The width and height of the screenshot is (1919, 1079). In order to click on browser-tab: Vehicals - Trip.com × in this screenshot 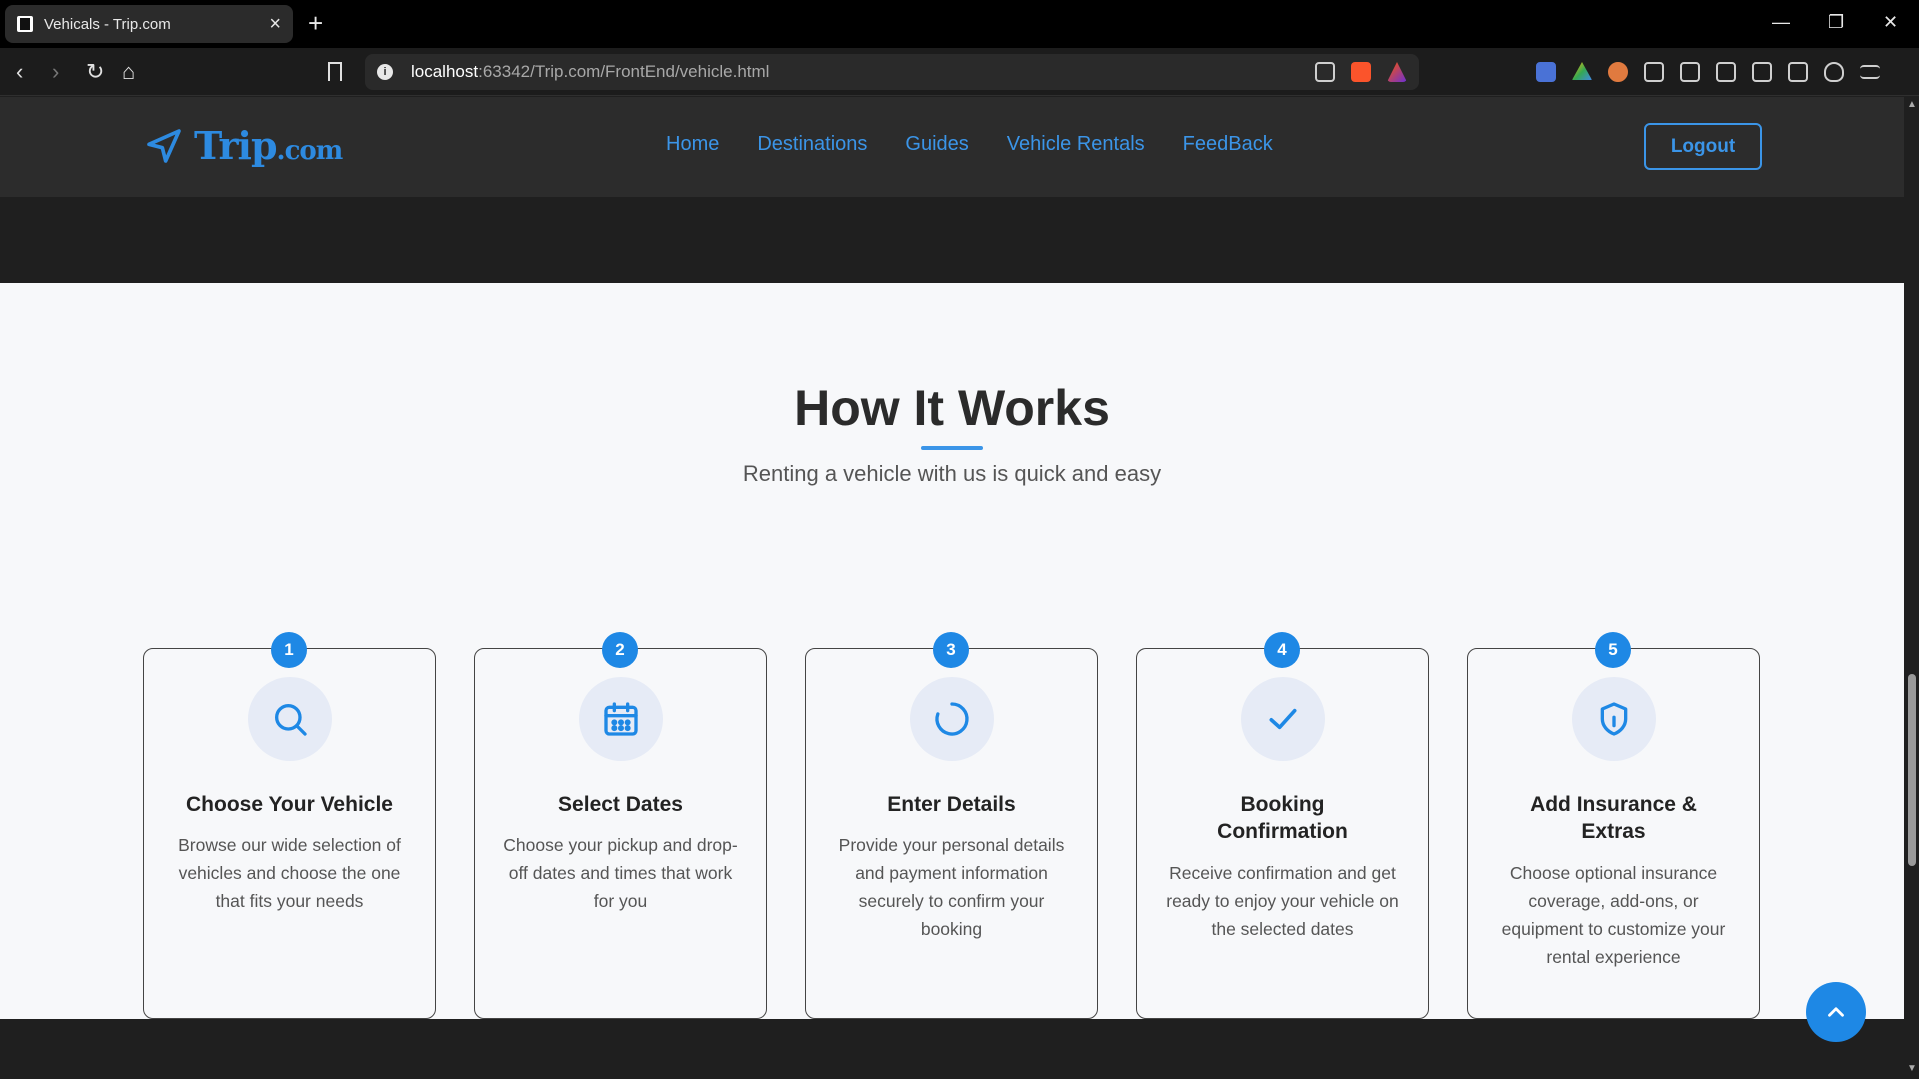, I will do `click(149, 24)`.